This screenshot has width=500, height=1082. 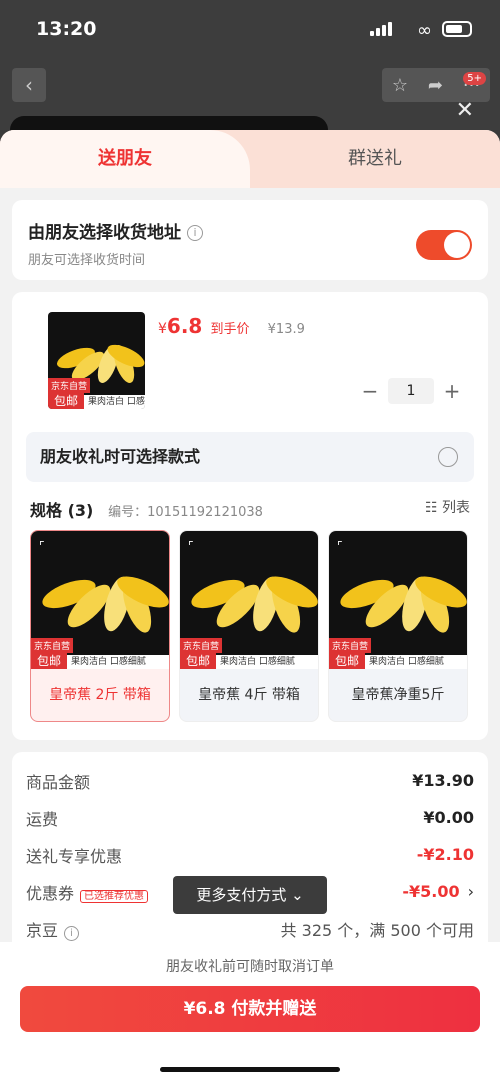 What do you see at coordinates (100, 695) in the screenshot?
I see `spec-label: 皇帝蕉 2斤 带箱` at bounding box center [100, 695].